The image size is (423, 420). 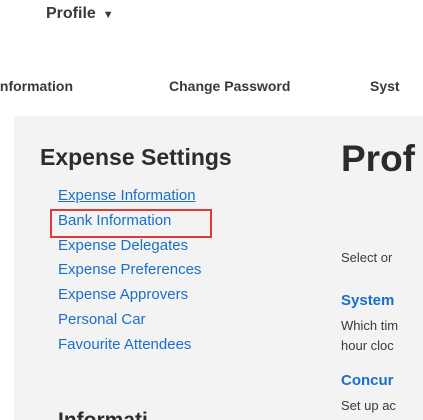 What do you see at coordinates (367, 380) in the screenshot?
I see `concur-settings-link: Concur` at bounding box center [367, 380].